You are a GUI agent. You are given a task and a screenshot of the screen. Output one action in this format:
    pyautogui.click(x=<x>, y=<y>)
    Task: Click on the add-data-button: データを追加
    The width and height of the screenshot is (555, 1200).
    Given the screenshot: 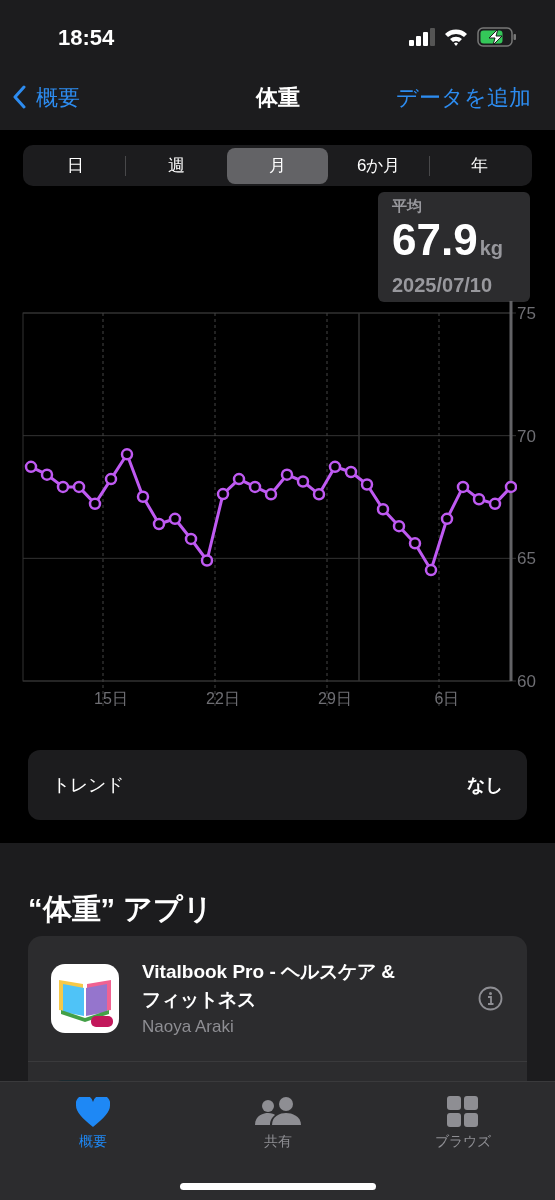 What is the action you would take?
    pyautogui.click(x=469, y=97)
    